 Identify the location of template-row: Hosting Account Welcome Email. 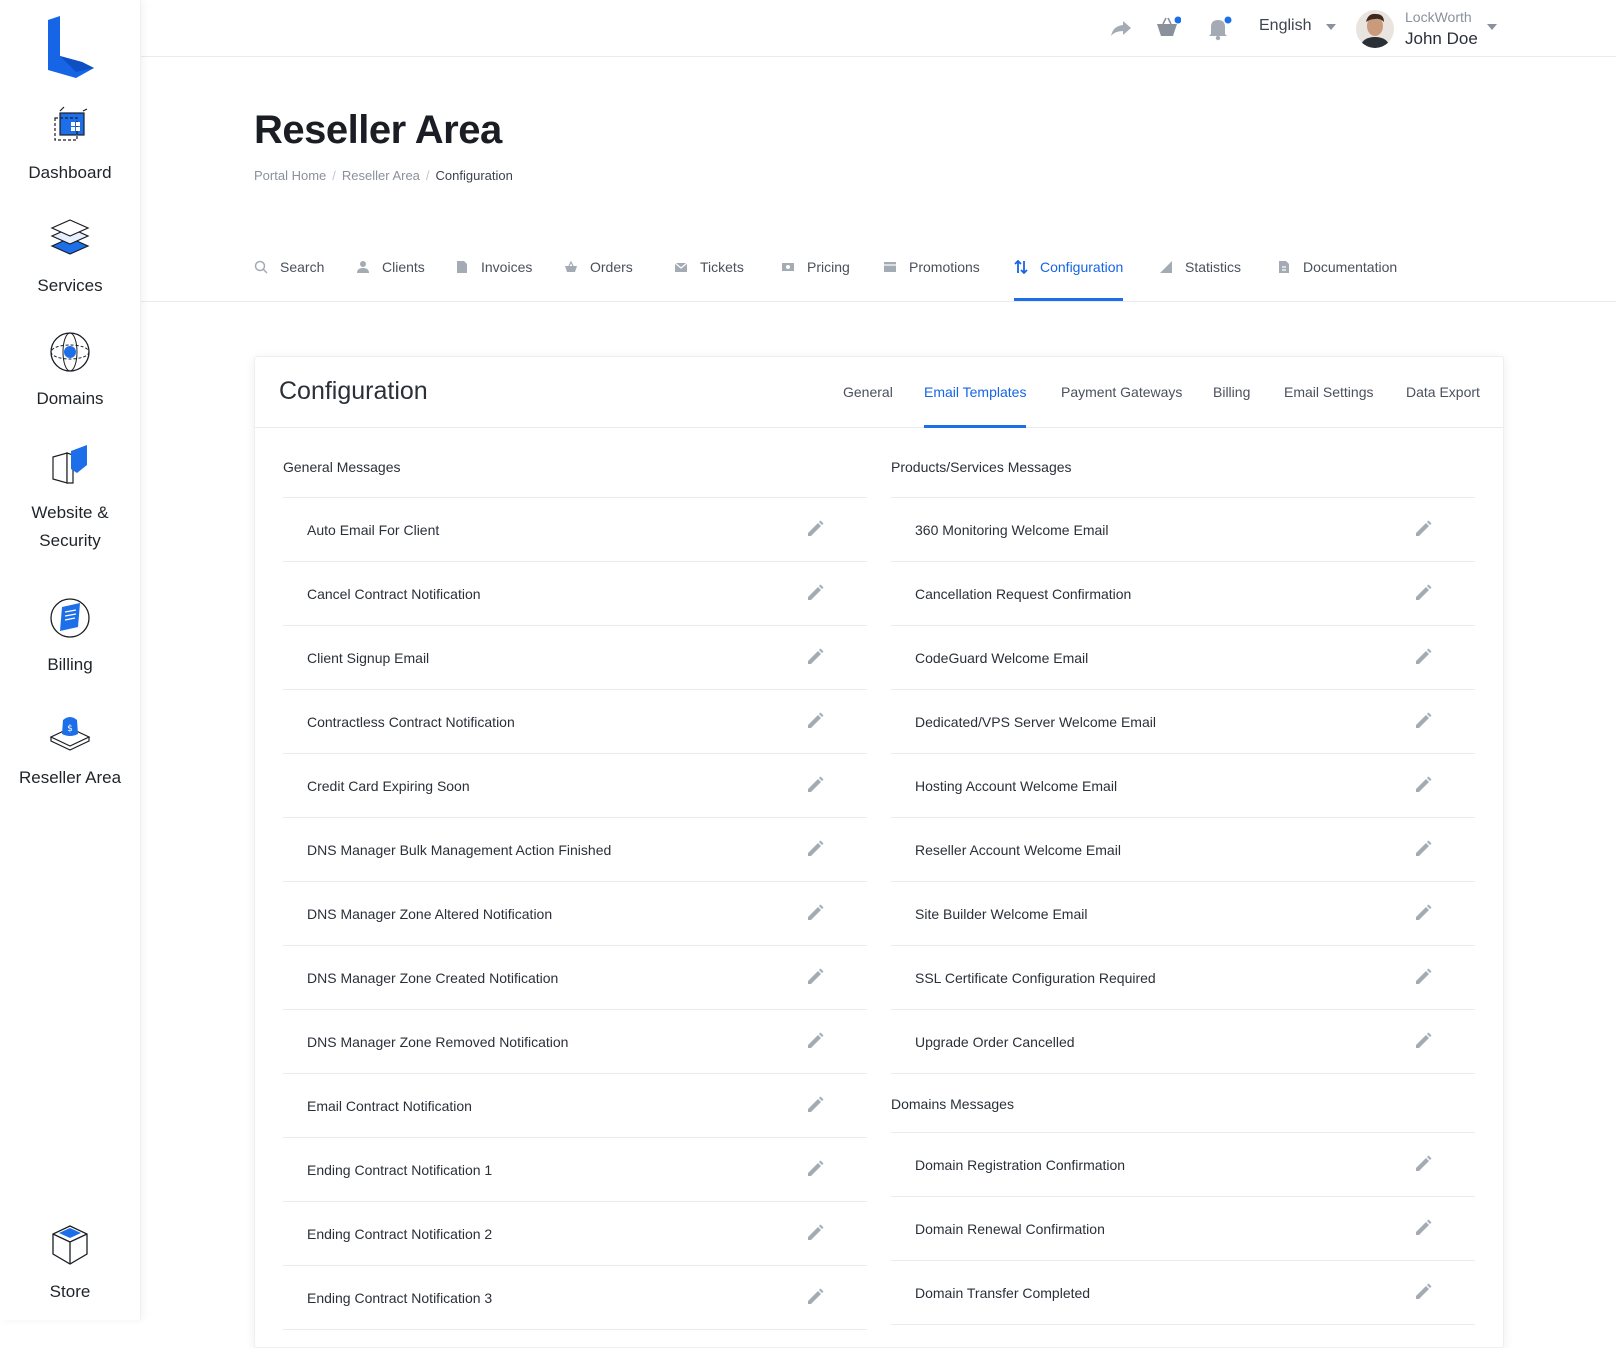
(1183, 786).